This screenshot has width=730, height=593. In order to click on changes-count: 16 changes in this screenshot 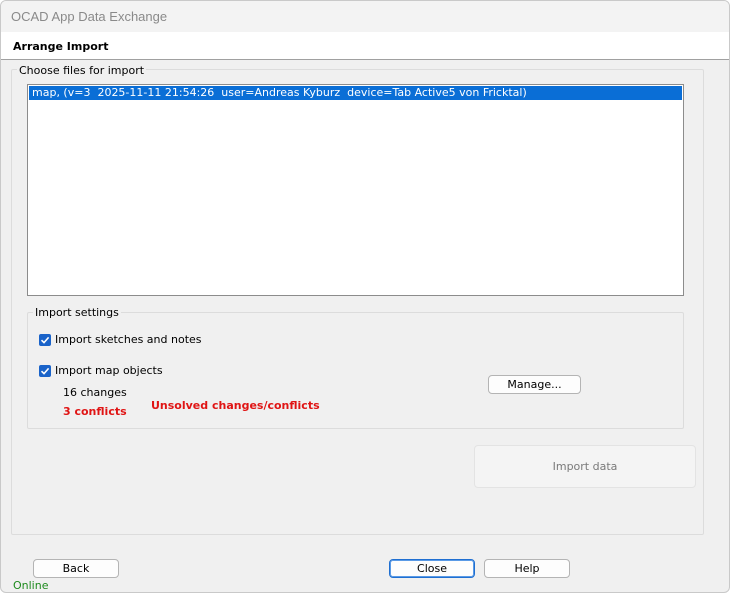, I will do `click(95, 392)`.